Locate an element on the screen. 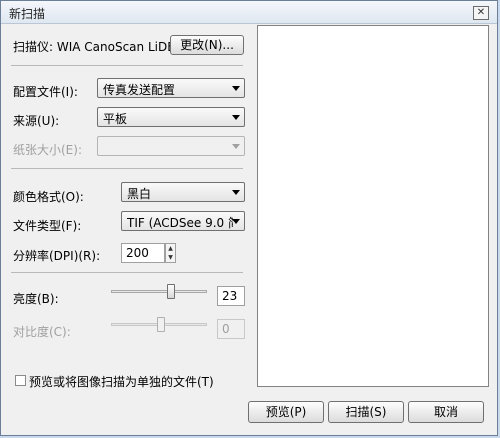  file-type-select: TIF (ACDSee 9.0 简体中文 is located at coordinates (183, 221).